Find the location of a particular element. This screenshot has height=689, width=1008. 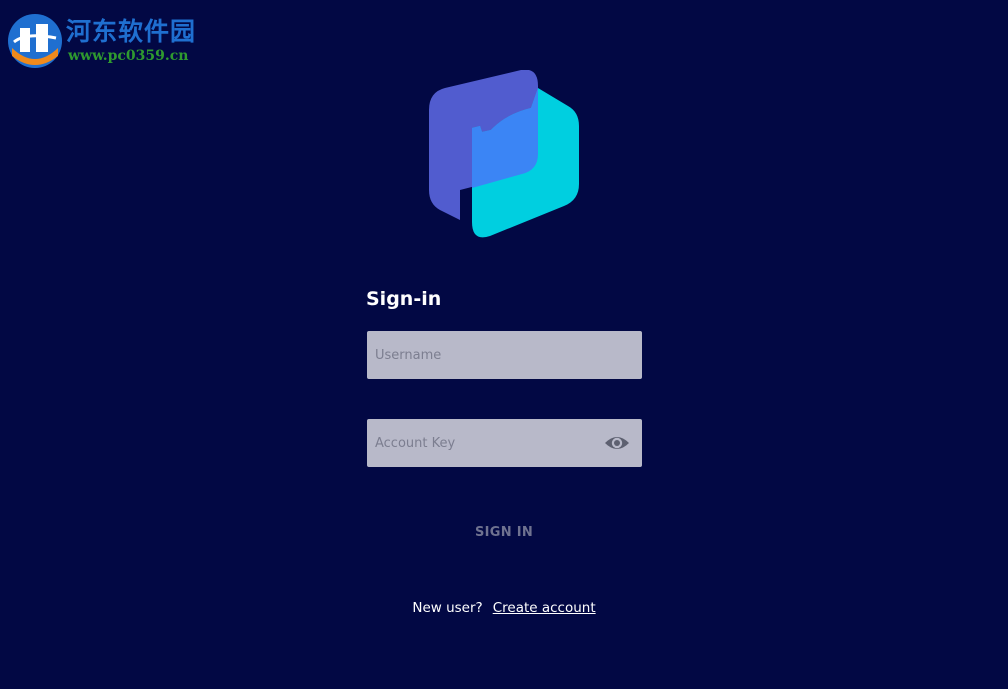

username-input is located at coordinates (504, 355).